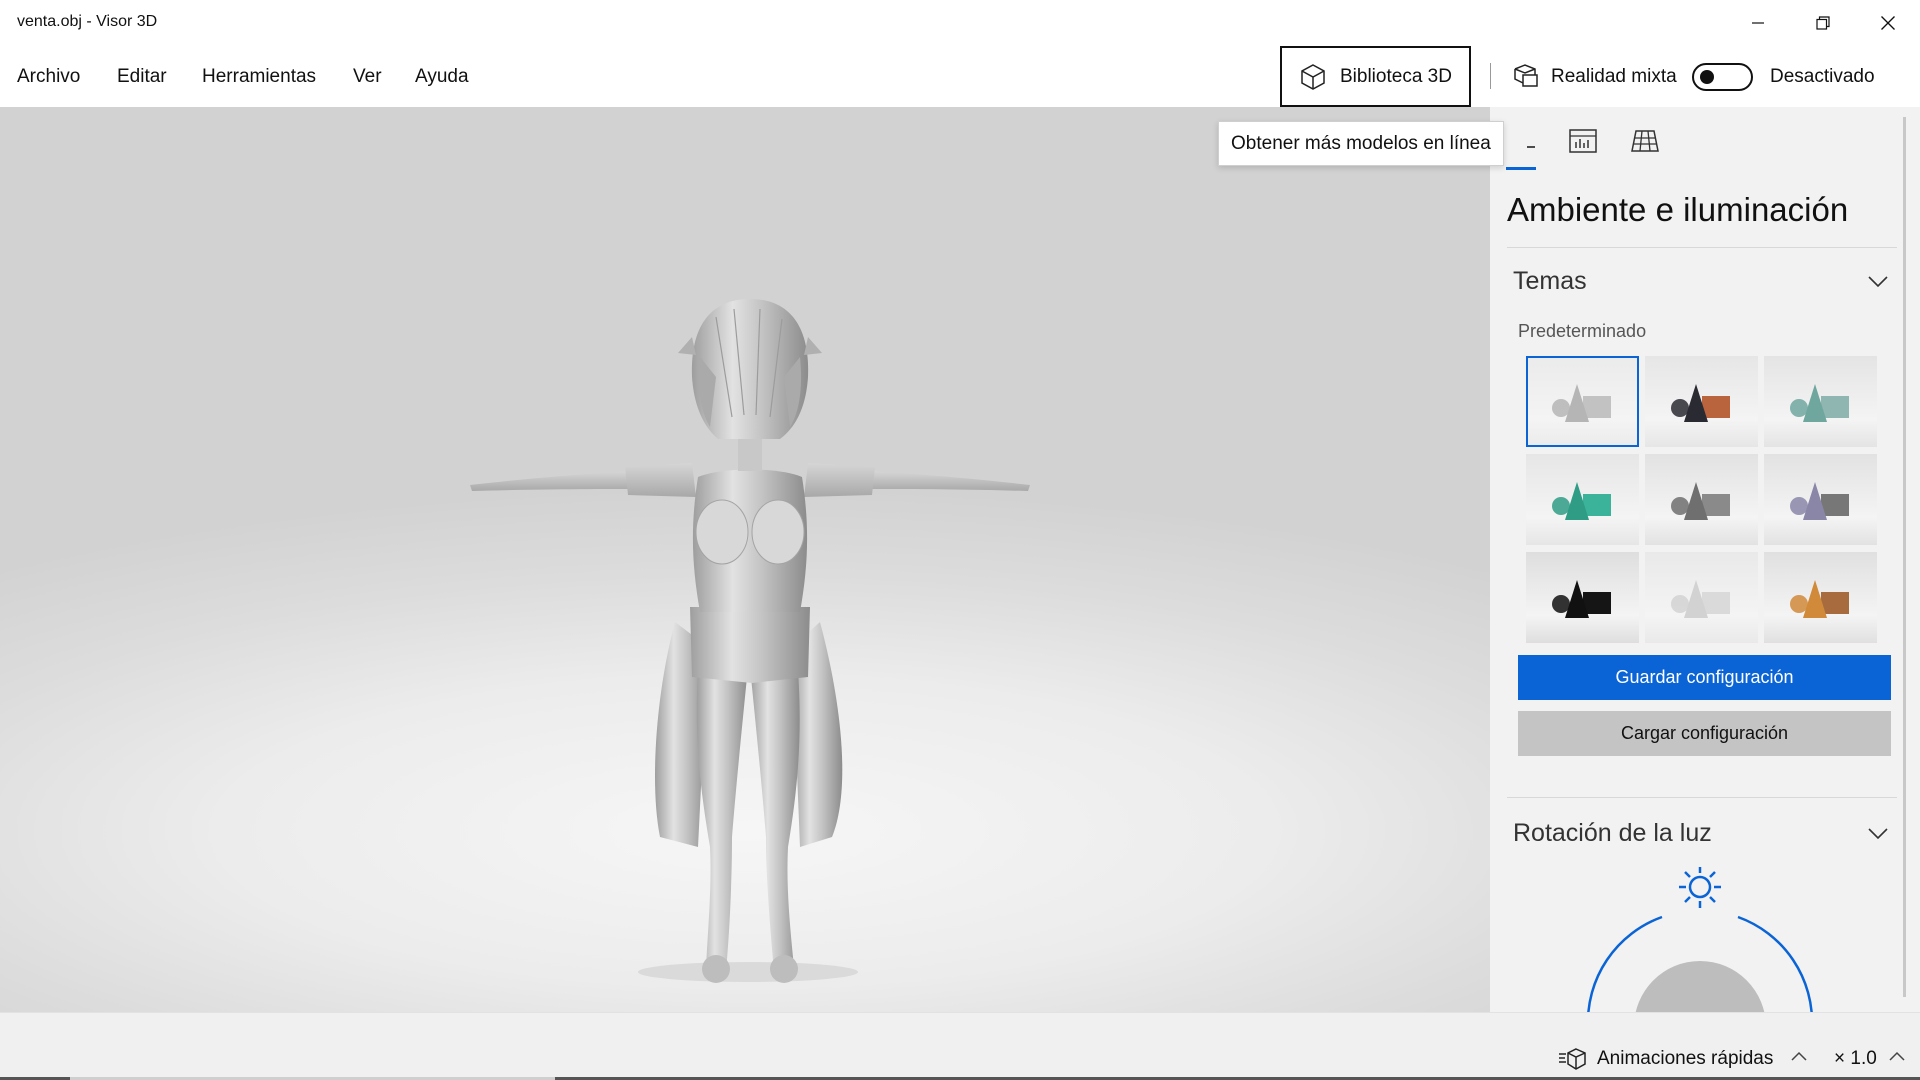 The image size is (1920, 1080). I want to click on theme-grid, so click(1706, 499).